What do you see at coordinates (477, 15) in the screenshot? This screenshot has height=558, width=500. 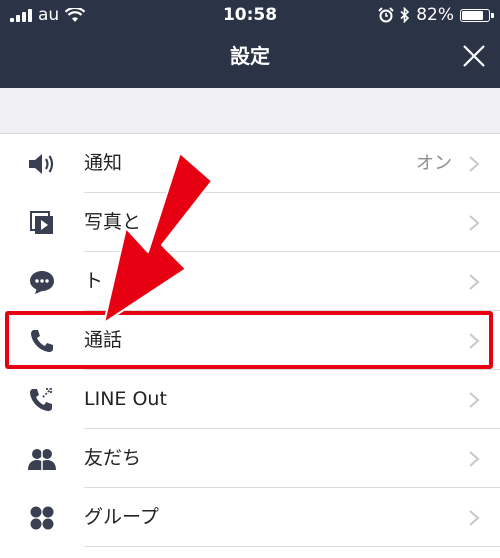 I see `battery-icon` at bounding box center [477, 15].